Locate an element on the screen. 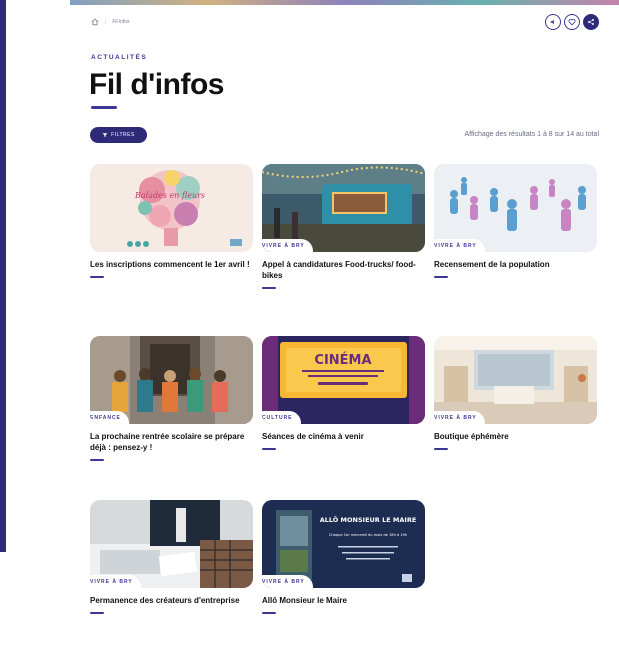 The height and width of the screenshot is (652, 619). card-title: Permanence des créateurs d'entreprise is located at coordinates (171, 601).